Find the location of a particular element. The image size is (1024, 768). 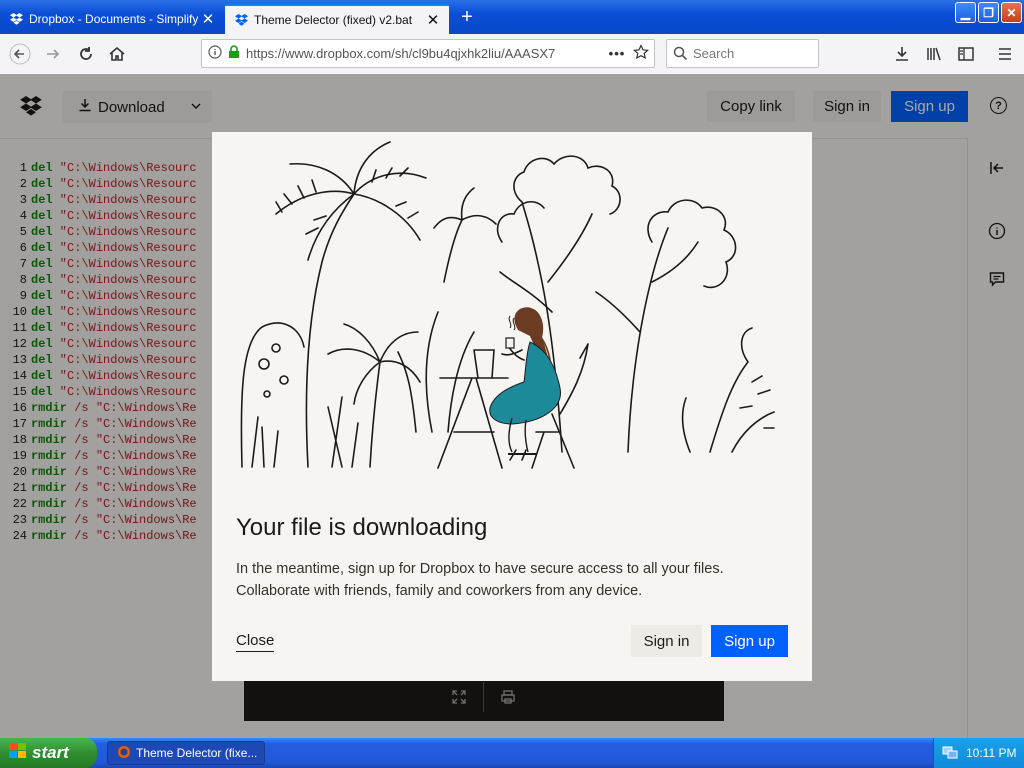

close-window-button: ✕ is located at coordinates (1011, 12).